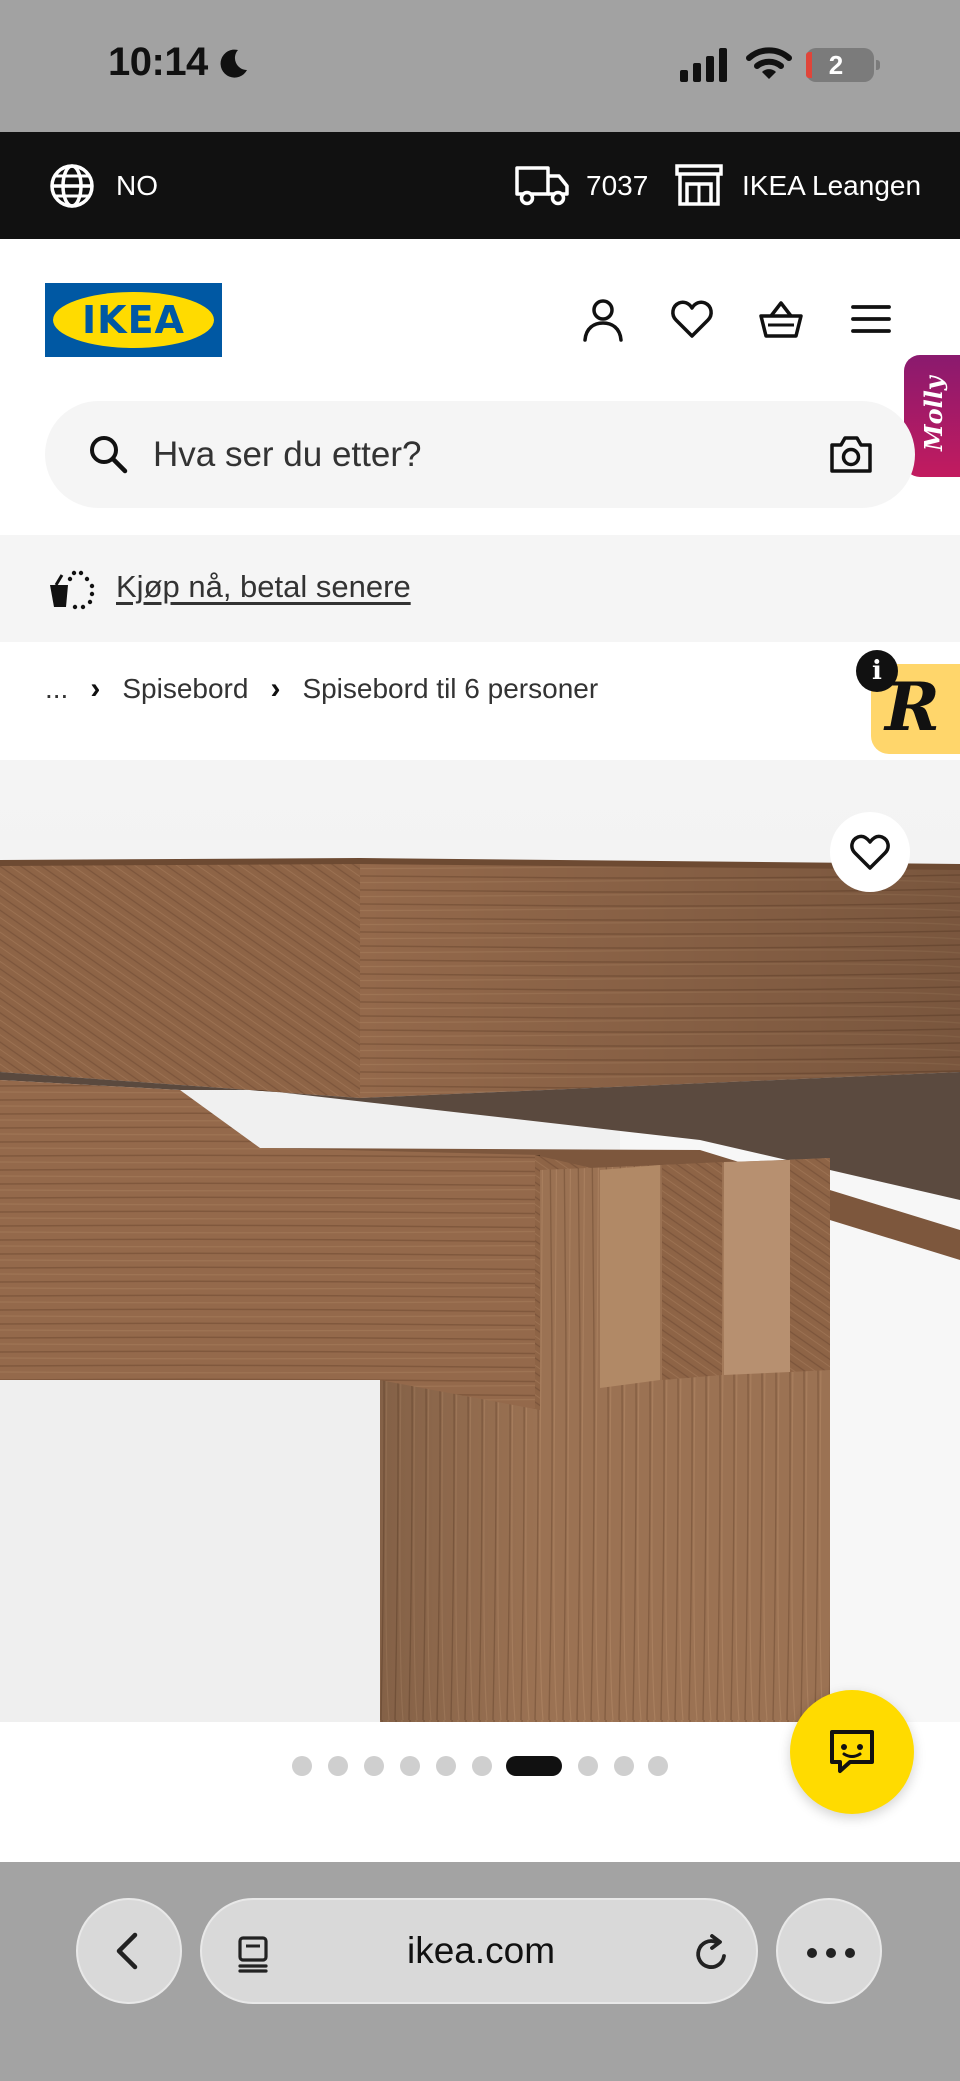  I want to click on back-button, so click(129, 1951).